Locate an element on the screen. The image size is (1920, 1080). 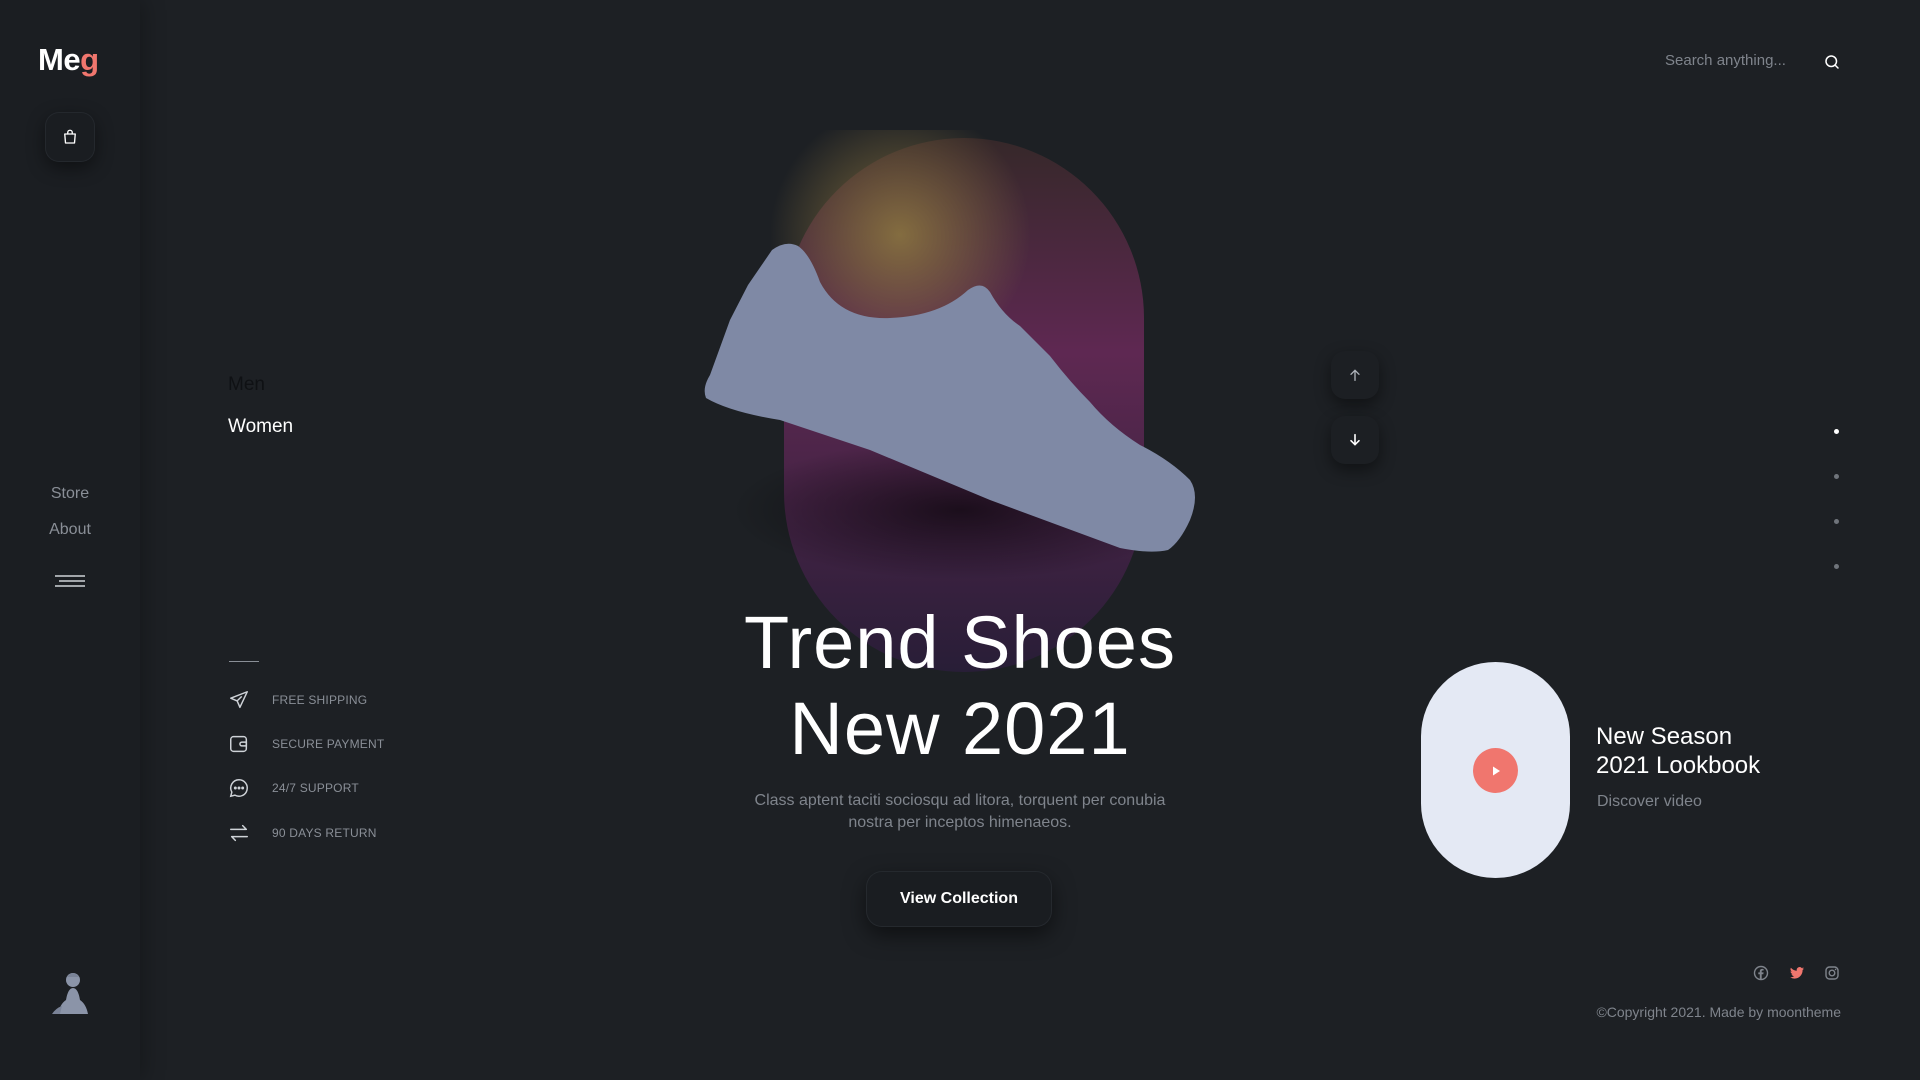
lookbook-title-line2: 2021 Lookbook is located at coordinates (1678, 765).